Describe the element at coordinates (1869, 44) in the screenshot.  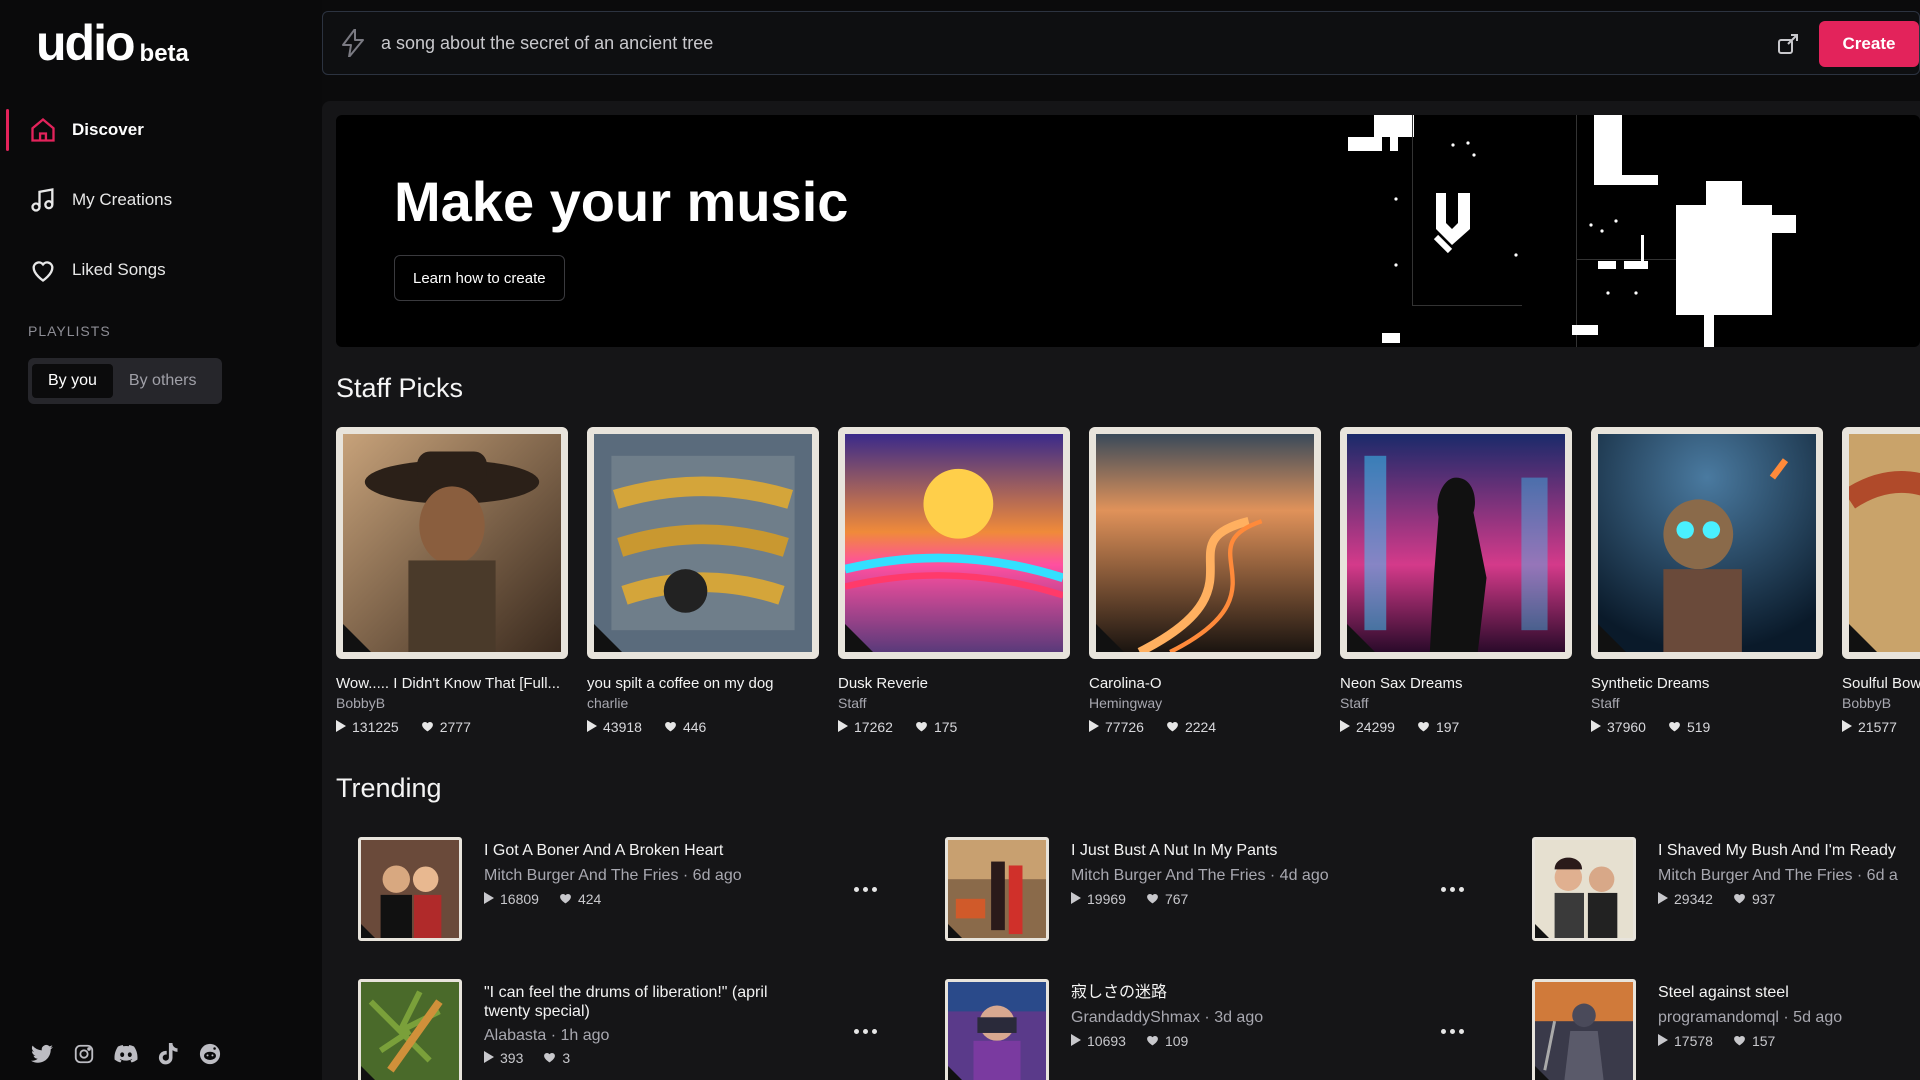
I see `create-button: Create` at that location.